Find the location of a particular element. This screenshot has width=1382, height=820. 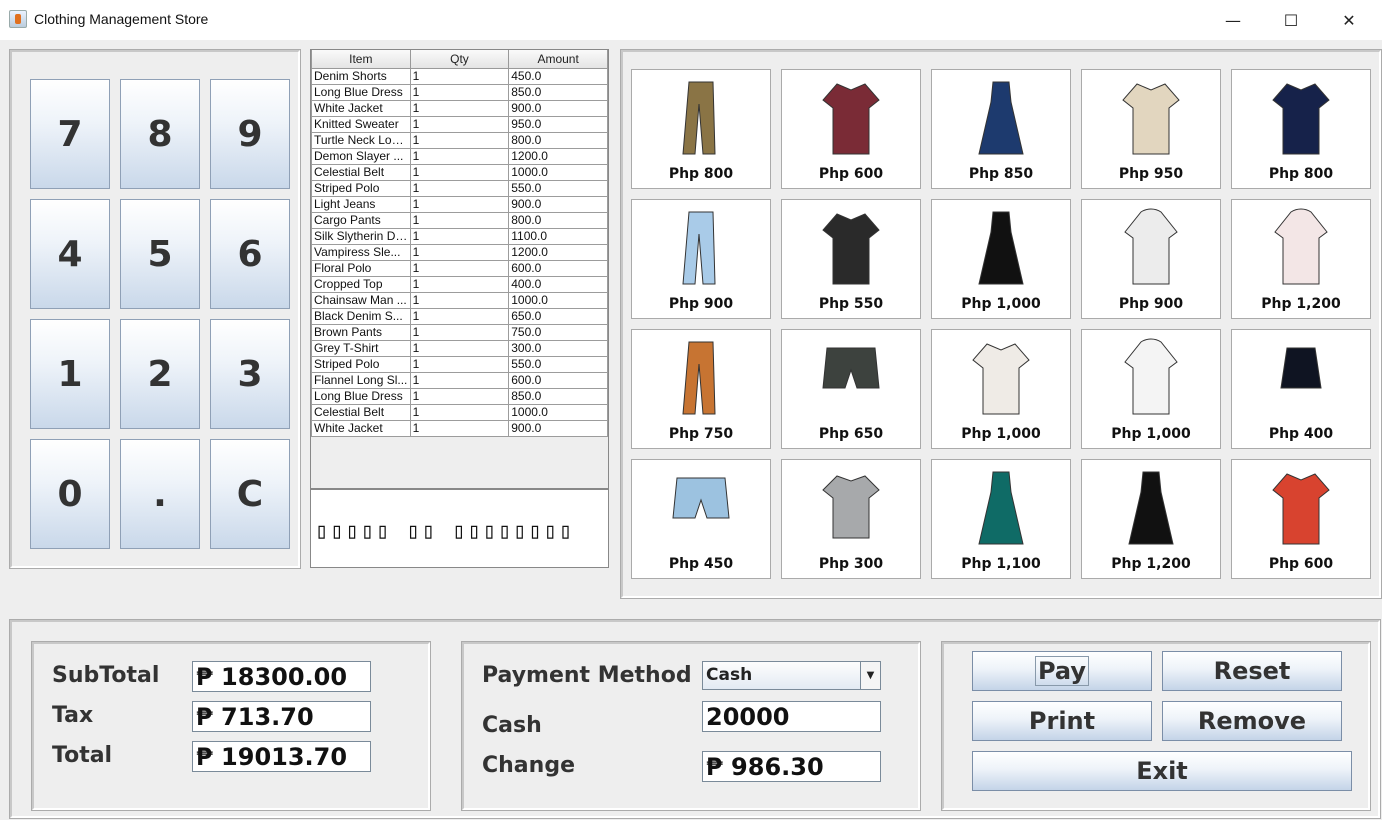

vampiress-dress-icon is located at coordinates (1151, 510).